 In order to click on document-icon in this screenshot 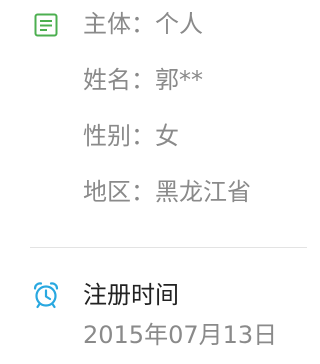, I will do `click(46, 25)`.